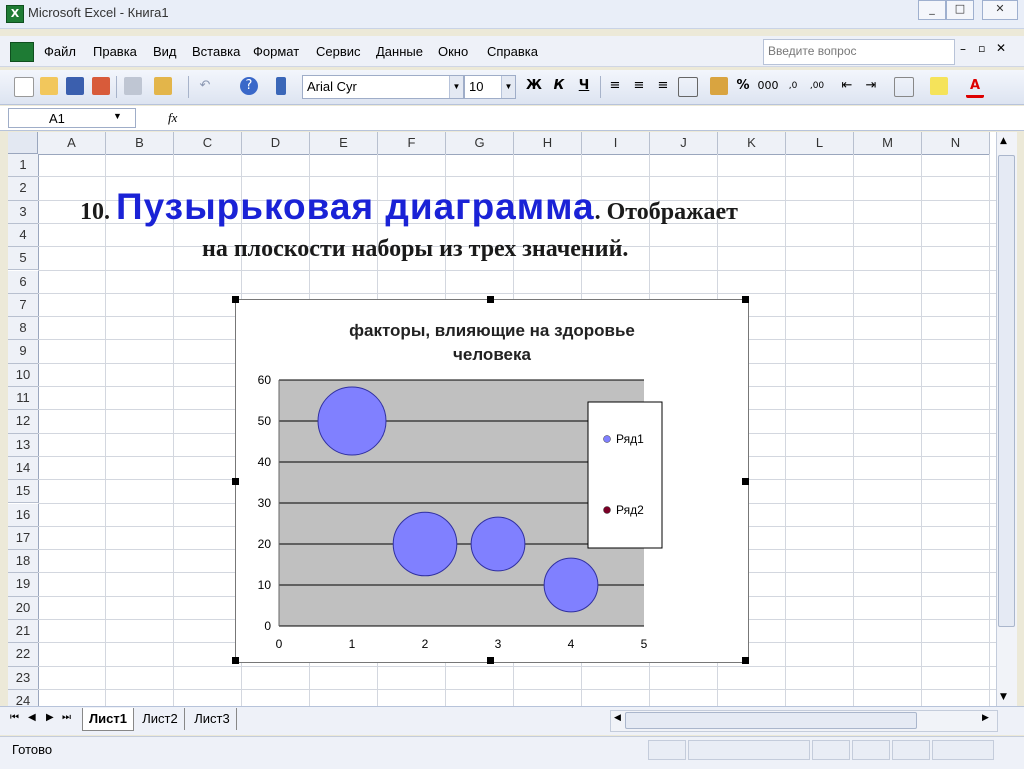 This screenshot has height=769, width=1024. Describe the element at coordinates (163, 86) in the screenshot. I see `paste-icon` at that location.